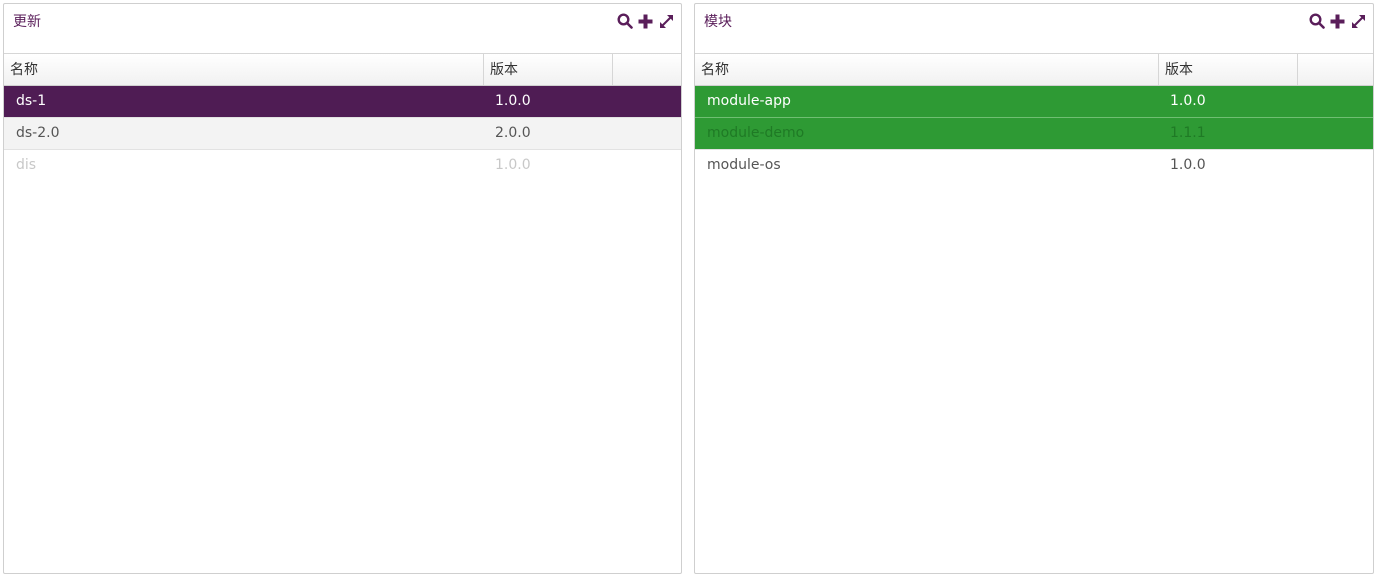  Describe the element at coordinates (27, 22) in the screenshot. I see `panel-title: 更新` at that location.